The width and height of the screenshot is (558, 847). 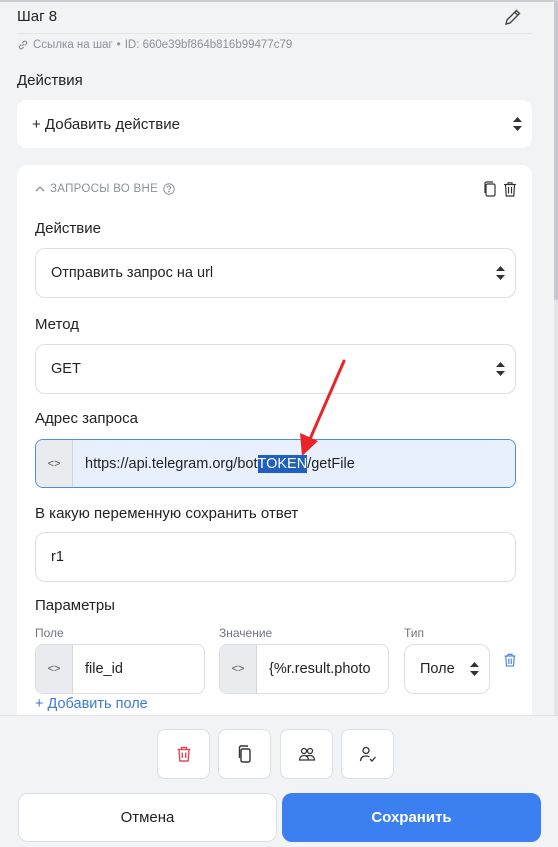 What do you see at coordinates (275, 369) in the screenshot?
I see `method-select: GET` at bounding box center [275, 369].